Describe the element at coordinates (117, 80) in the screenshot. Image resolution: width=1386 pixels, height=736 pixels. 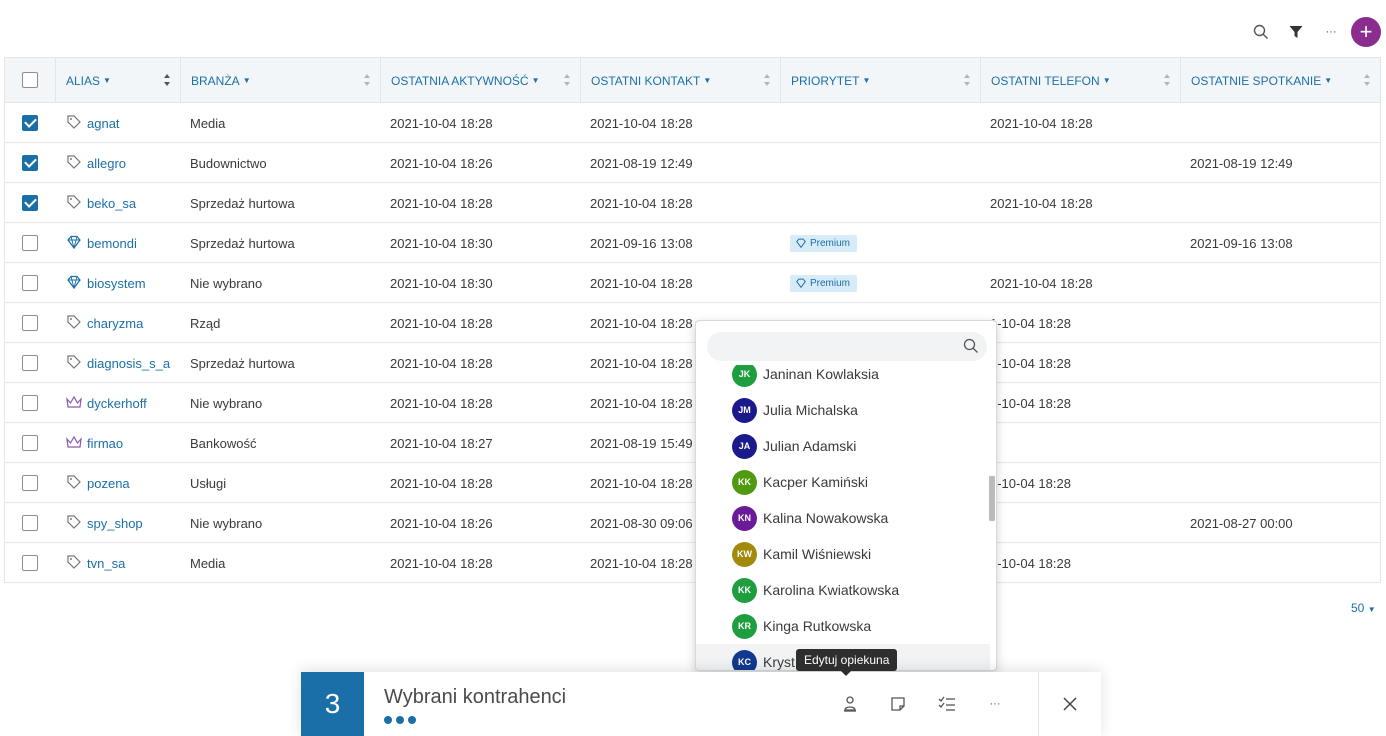
I see `column-alias: ALIAS ▼` at that location.